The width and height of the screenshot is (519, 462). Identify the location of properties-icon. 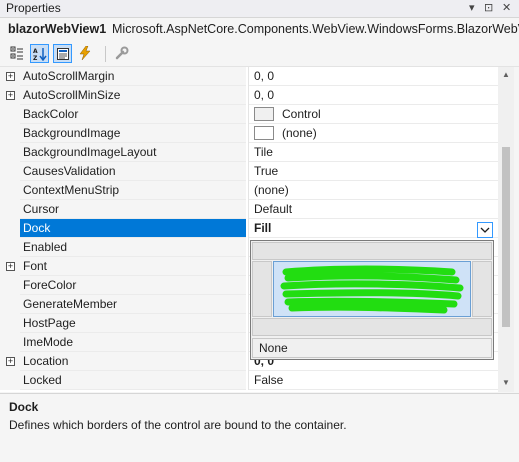
(62, 53).